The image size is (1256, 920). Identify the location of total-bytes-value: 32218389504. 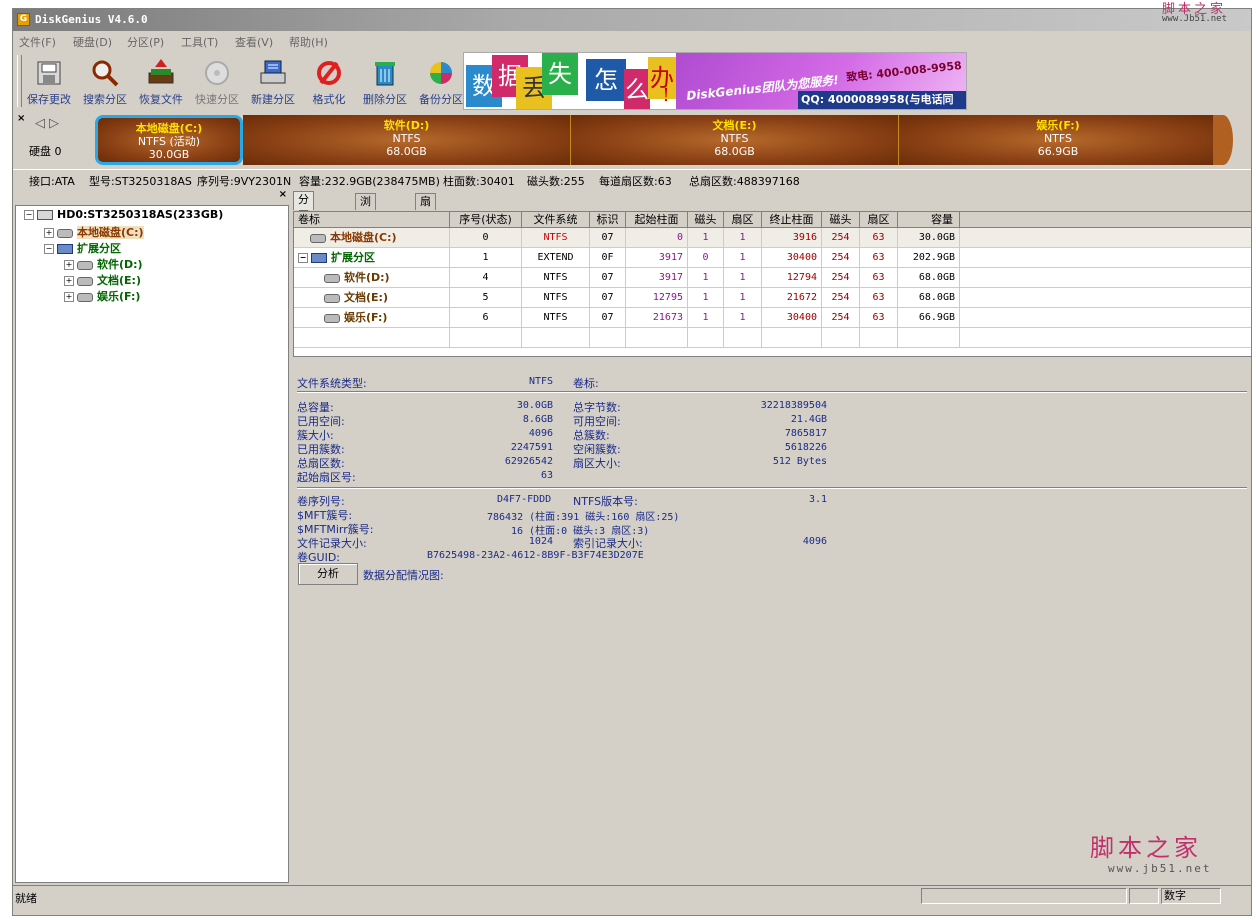
(793, 405).